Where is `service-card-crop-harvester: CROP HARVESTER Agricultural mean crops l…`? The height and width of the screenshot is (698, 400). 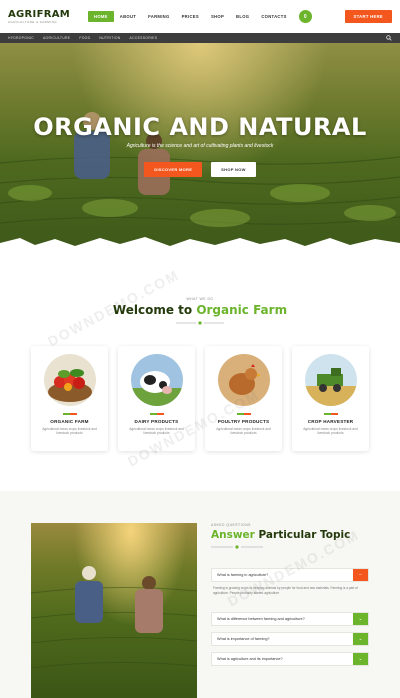
service-card-crop-harvester: CROP HARVESTER Agricultural mean crops l… is located at coordinates (330, 398).